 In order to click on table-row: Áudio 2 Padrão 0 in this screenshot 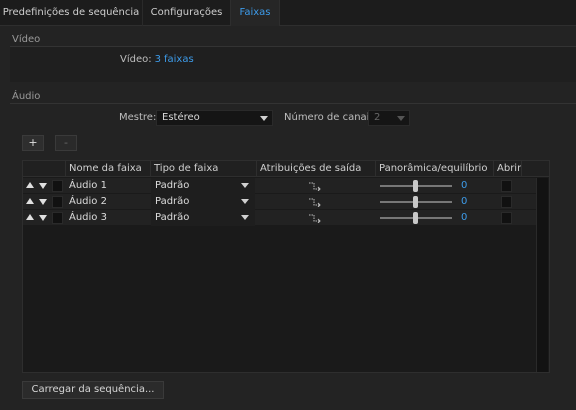, I will do `click(280, 202)`.